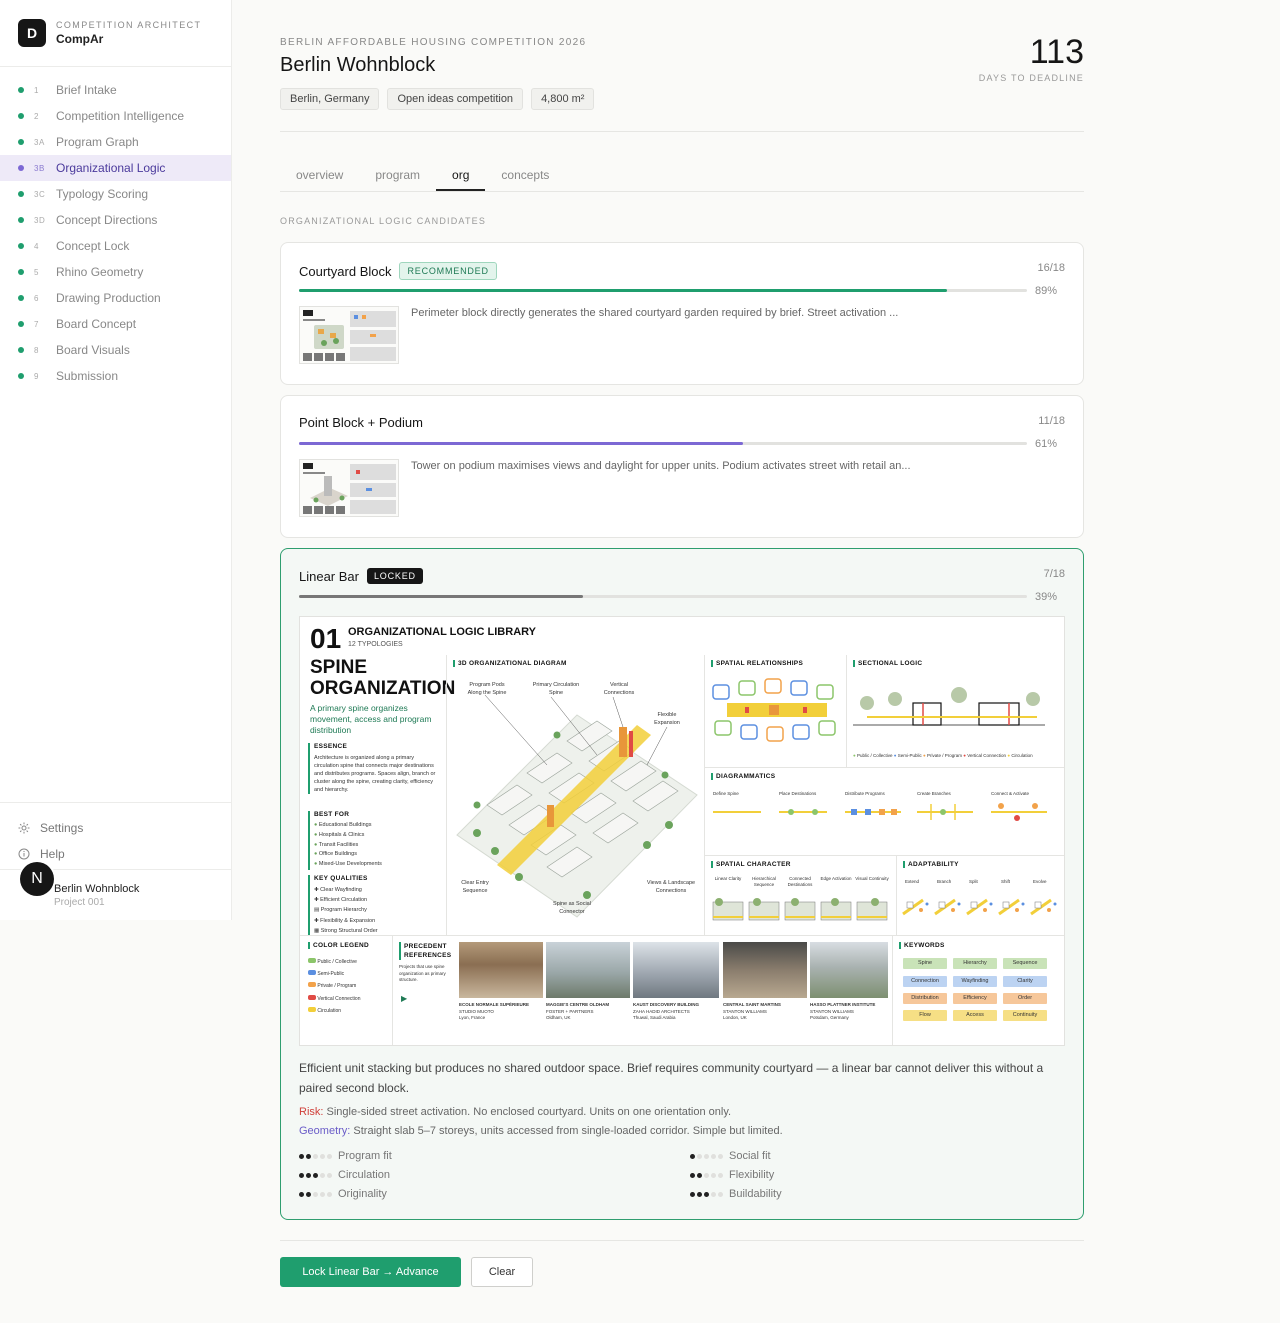 Image resolution: width=1280 pixels, height=1323 pixels. I want to click on tab-overview: overview, so click(319, 175).